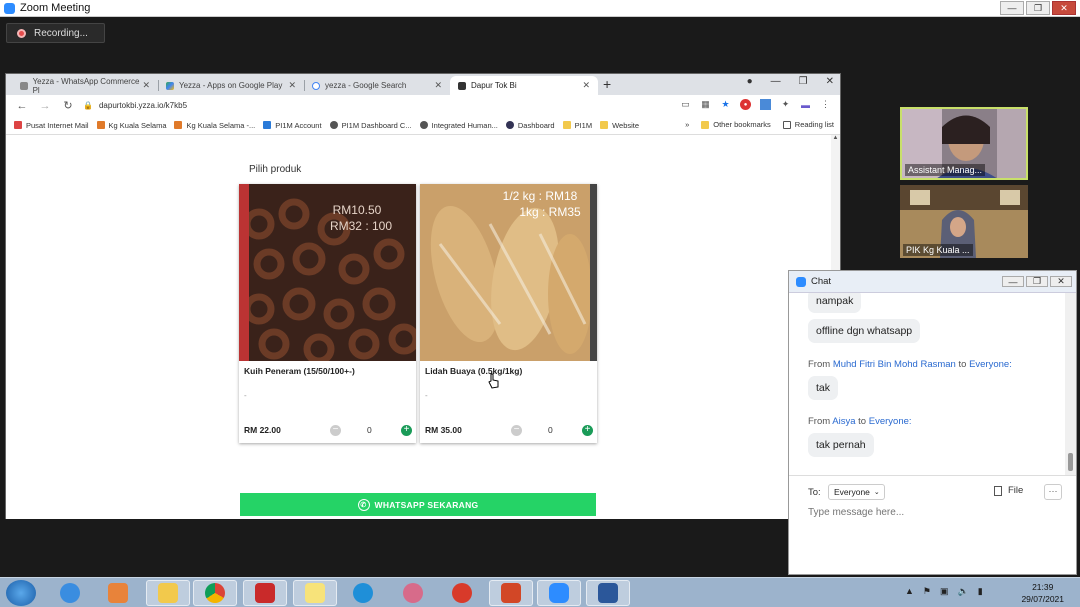 Image resolution: width=1080 pixels, height=607 pixels. Describe the element at coordinates (70, 593) in the screenshot. I see `taskbar-ie` at that location.